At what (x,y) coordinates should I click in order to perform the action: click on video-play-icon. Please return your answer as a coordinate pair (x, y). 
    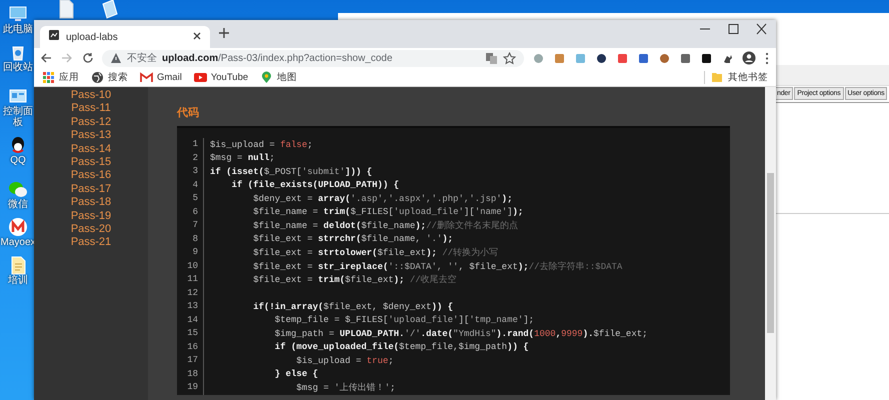
    Looking at the image, I should click on (200, 77).